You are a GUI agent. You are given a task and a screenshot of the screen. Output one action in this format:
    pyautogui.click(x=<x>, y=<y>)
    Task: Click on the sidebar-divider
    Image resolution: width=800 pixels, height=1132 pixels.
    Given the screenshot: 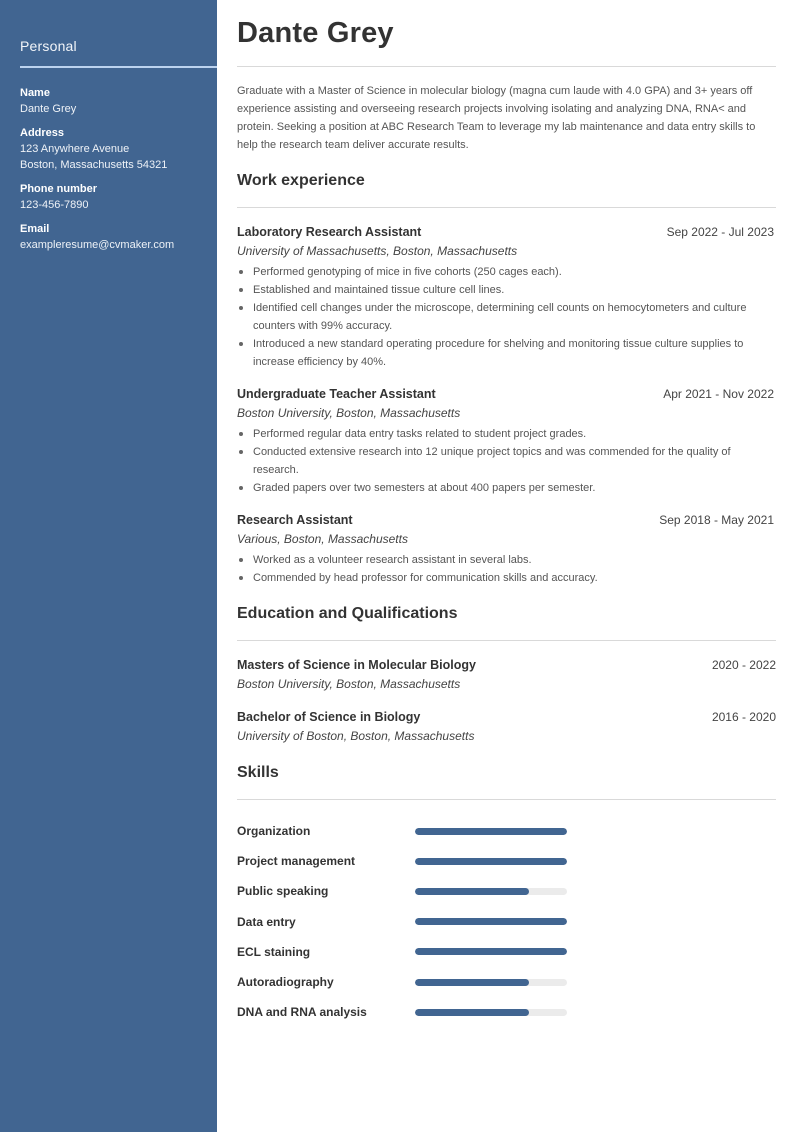 What is the action you would take?
    pyautogui.click(x=118, y=67)
    